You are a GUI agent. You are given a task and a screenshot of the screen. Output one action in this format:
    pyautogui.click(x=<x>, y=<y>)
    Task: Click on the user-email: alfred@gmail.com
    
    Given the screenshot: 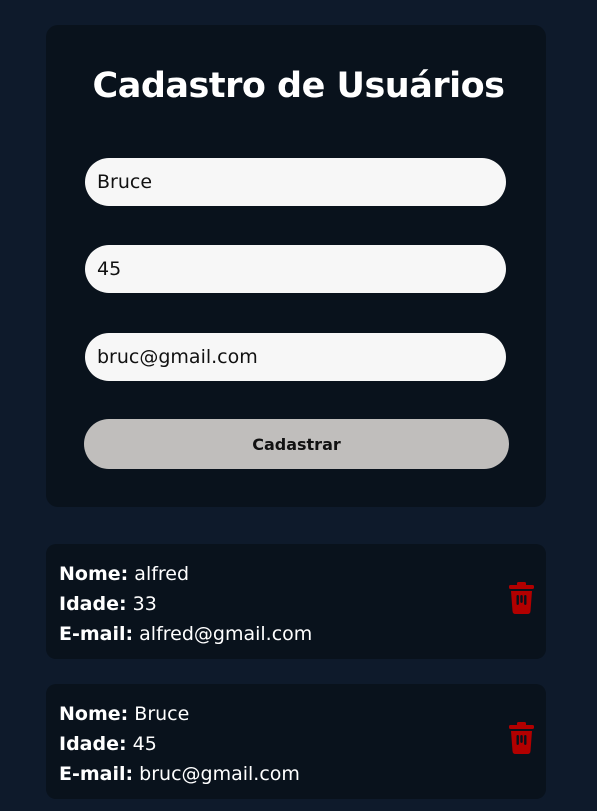 What is the action you would take?
    pyautogui.click(x=226, y=634)
    